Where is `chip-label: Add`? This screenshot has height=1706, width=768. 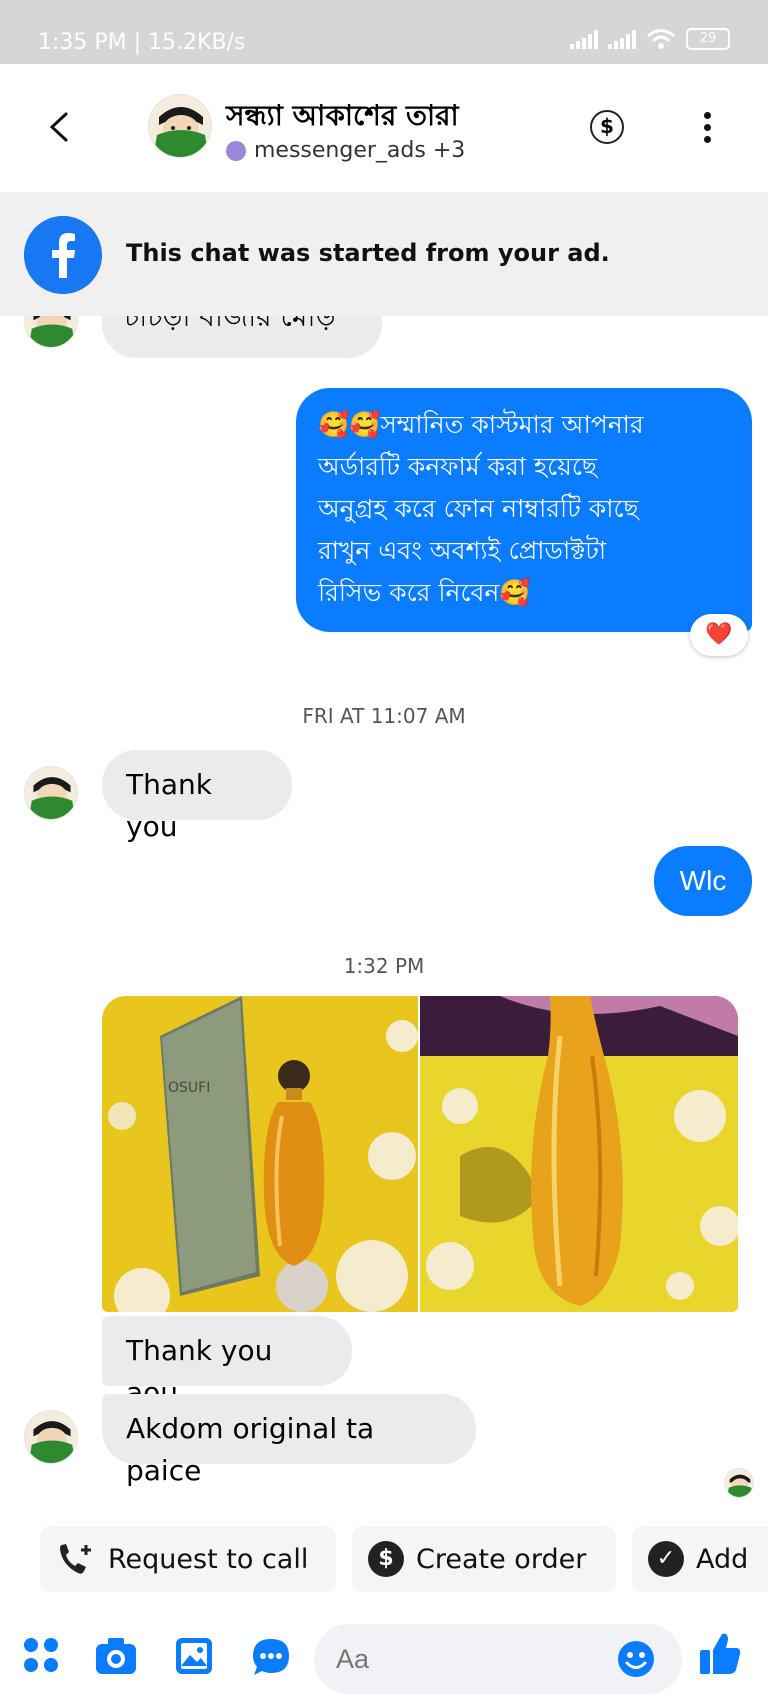
chip-label: Add is located at coordinates (722, 1559).